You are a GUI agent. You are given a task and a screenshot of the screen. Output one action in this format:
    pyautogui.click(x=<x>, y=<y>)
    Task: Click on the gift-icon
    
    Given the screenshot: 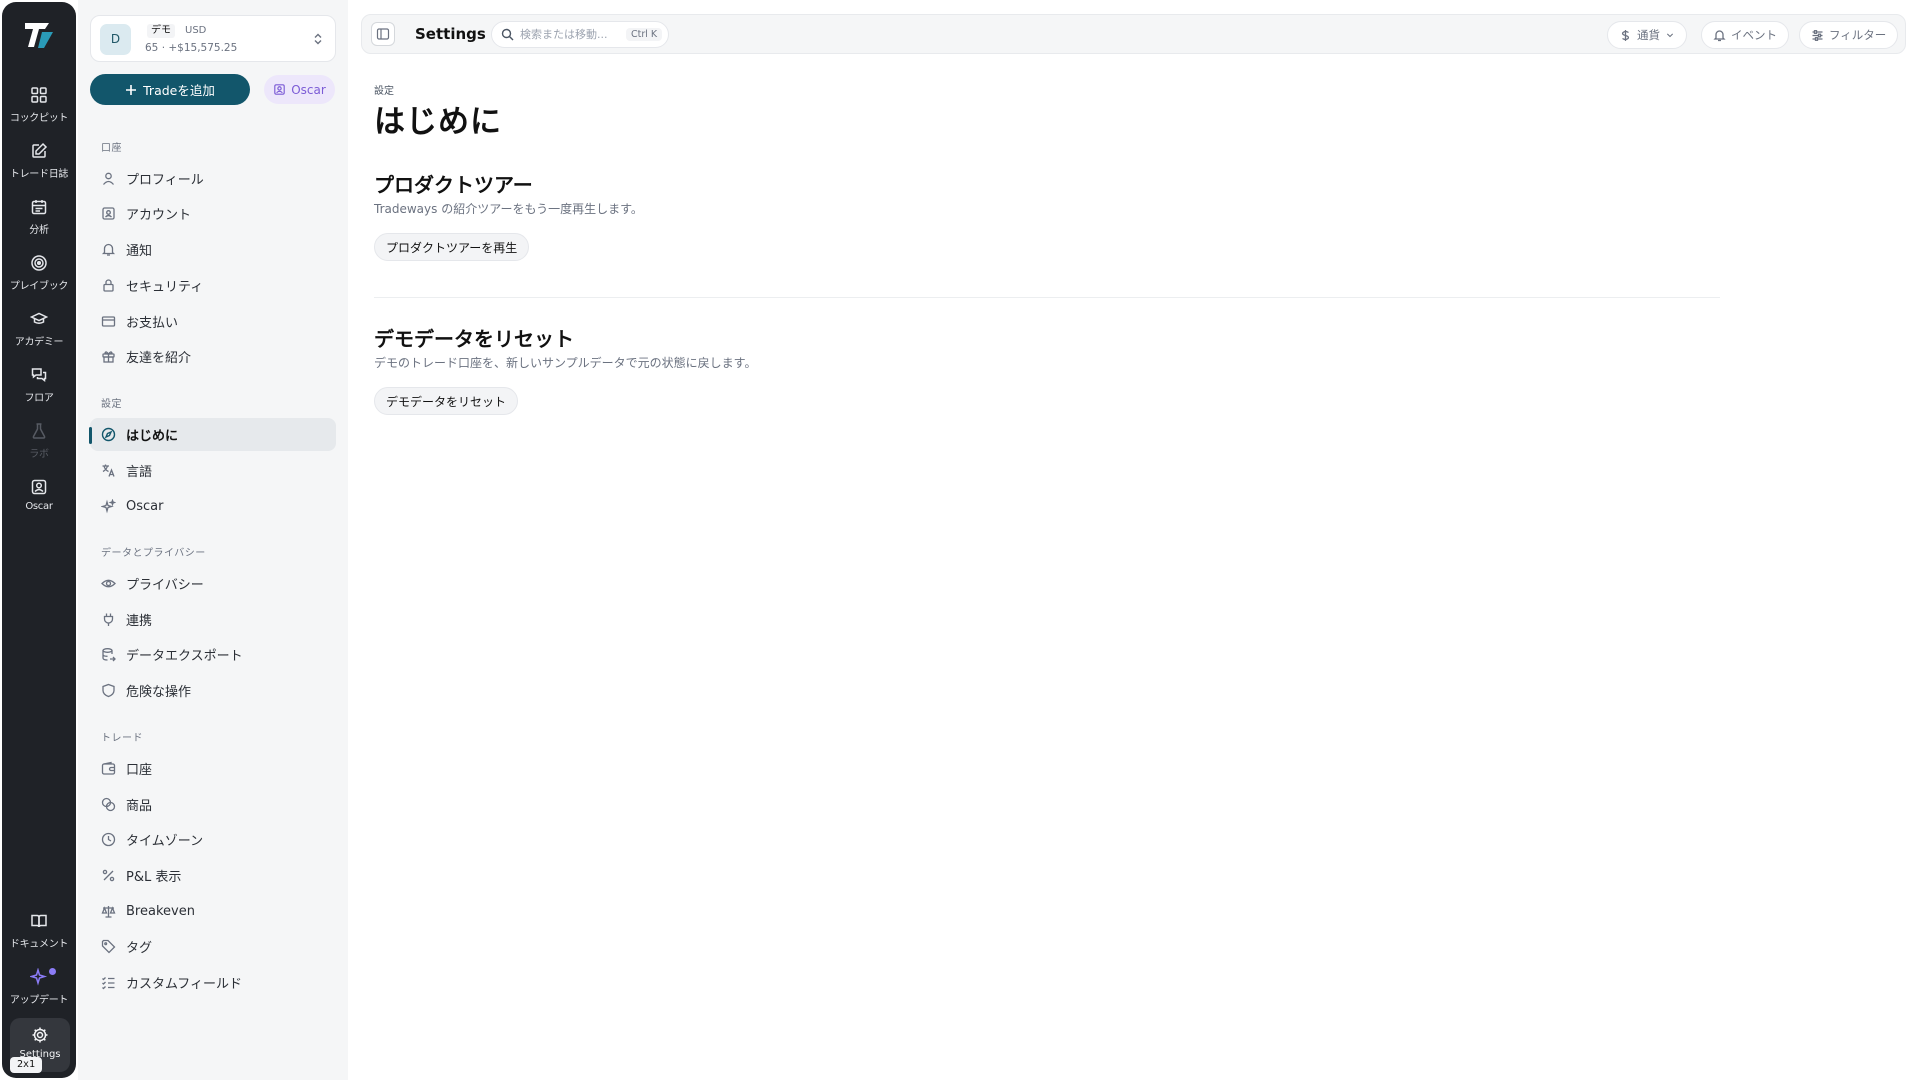 What is the action you would take?
    pyautogui.click(x=108, y=357)
    